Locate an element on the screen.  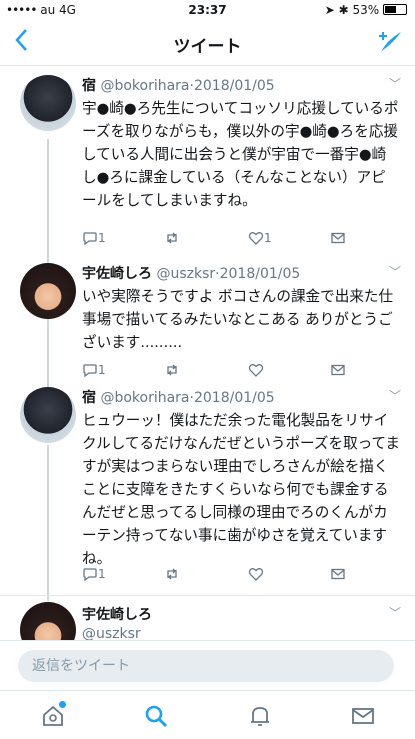
reply-input: 返信をツイート is located at coordinates (206, 666).